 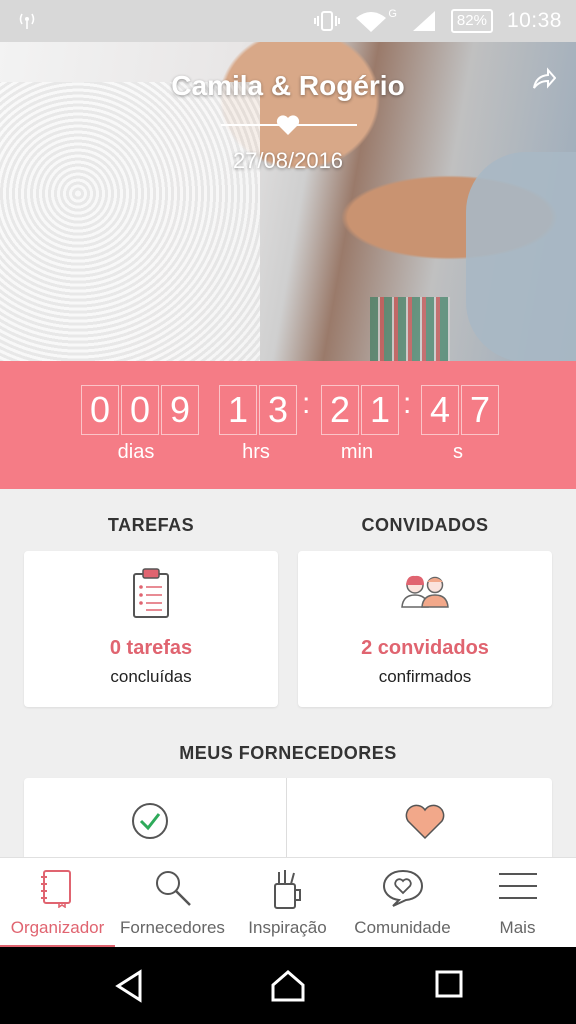 What do you see at coordinates (57, 927) in the screenshot?
I see `nav-label: Organizador` at bounding box center [57, 927].